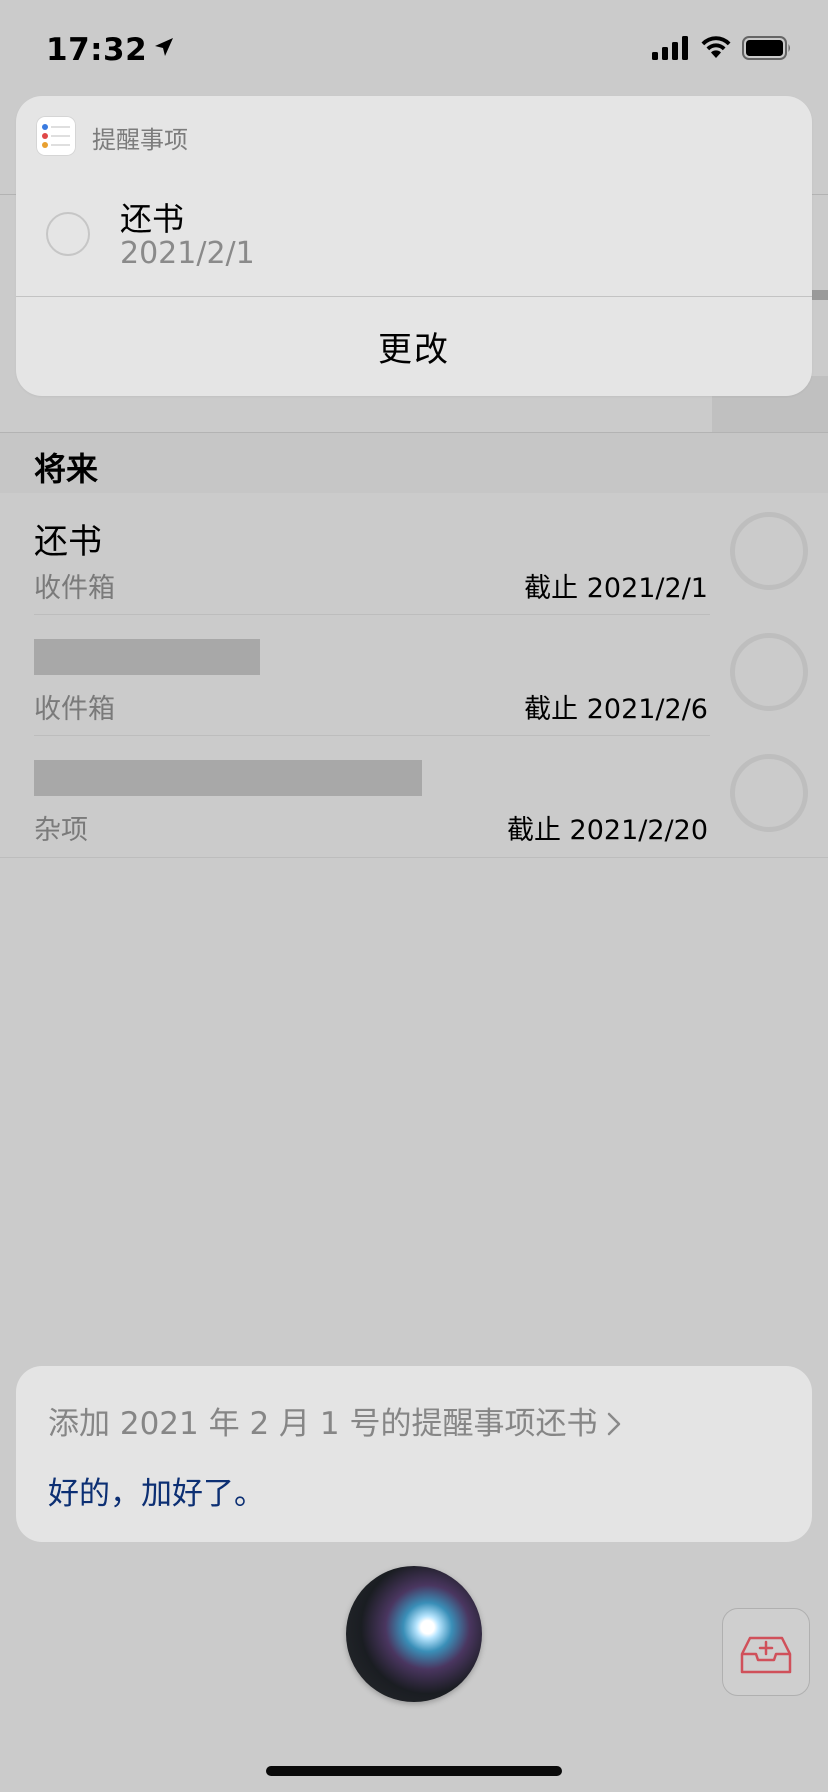 The height and width of the screenshot is (1792, 828). What do you see at coordinates (414, 1454) in the screenshot?
I see `siri-response-card: 添加 2021 年 2 月 1 号的提醒事项还书 好的，加好了。` at bounding box center [414, 1454].